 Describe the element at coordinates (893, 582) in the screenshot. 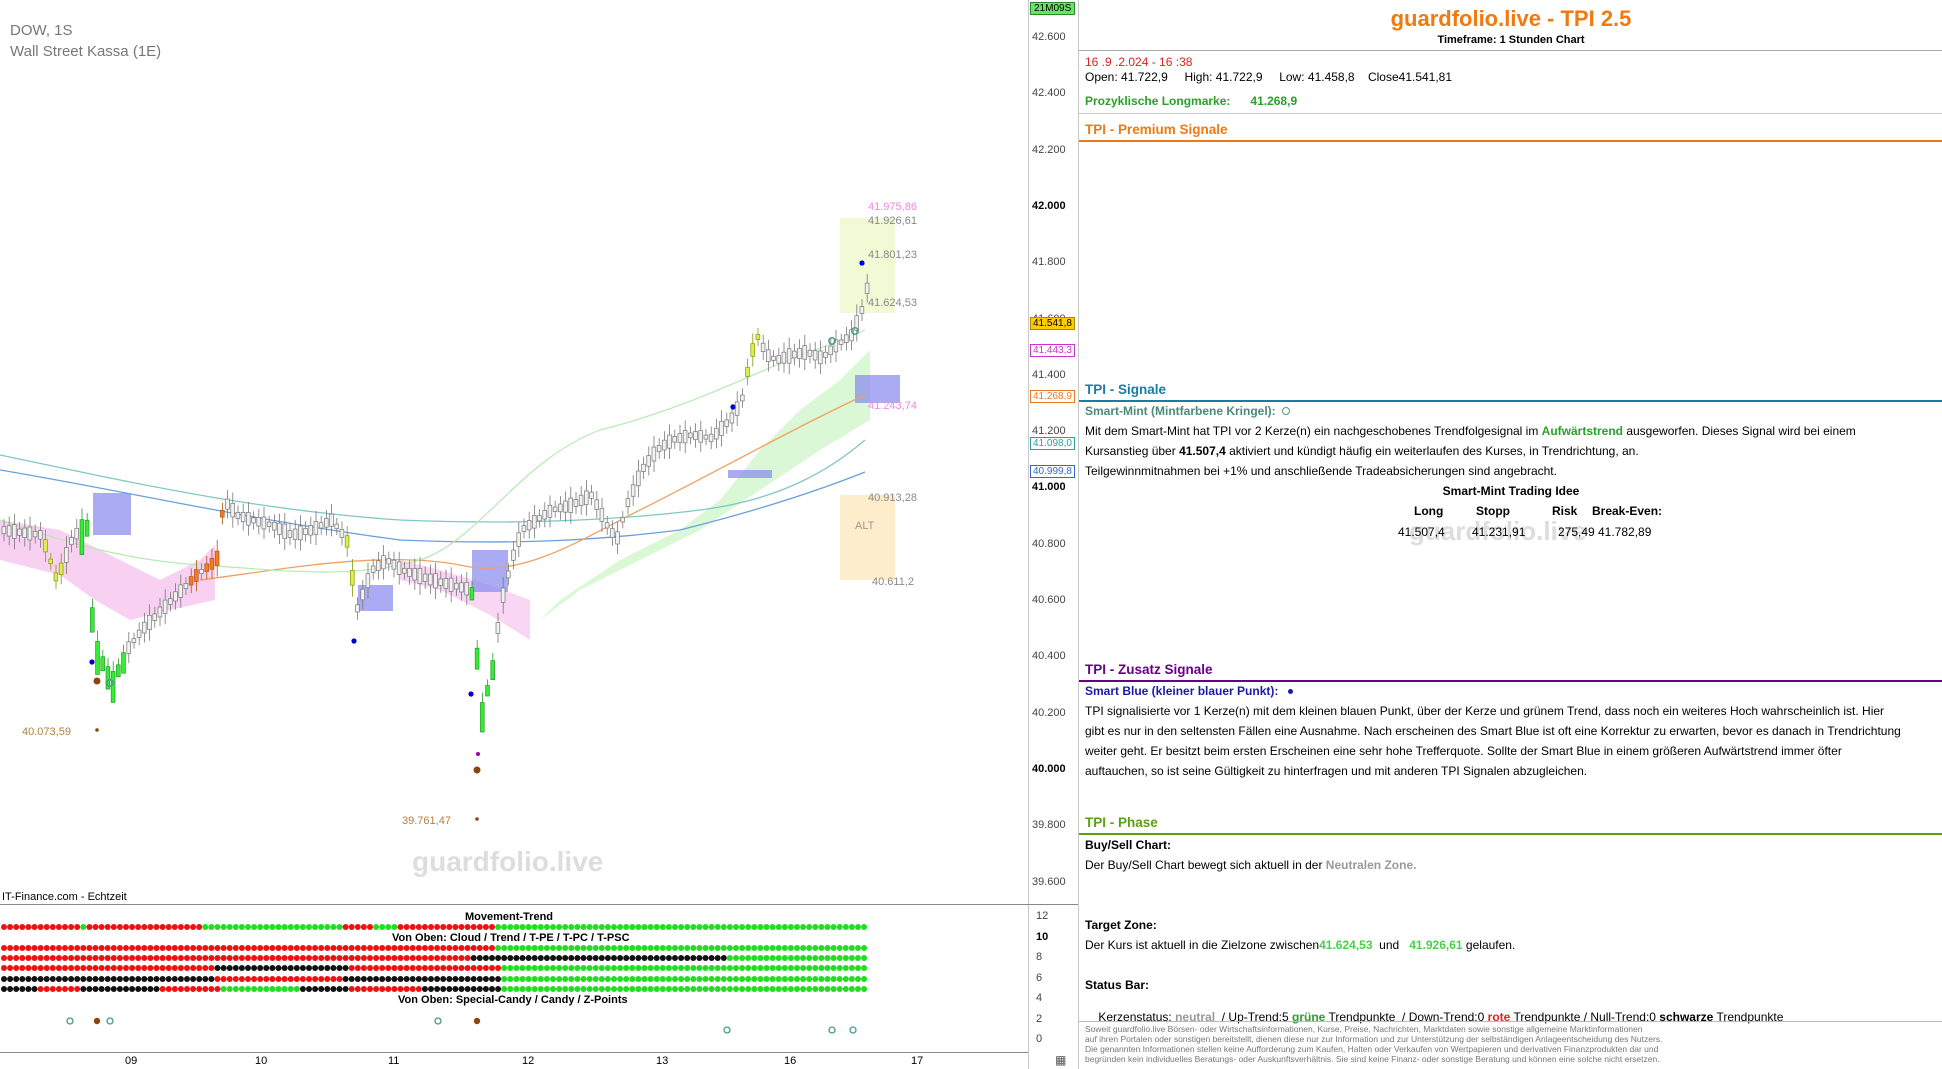

I see `level-label: 40.611,2` at that location.